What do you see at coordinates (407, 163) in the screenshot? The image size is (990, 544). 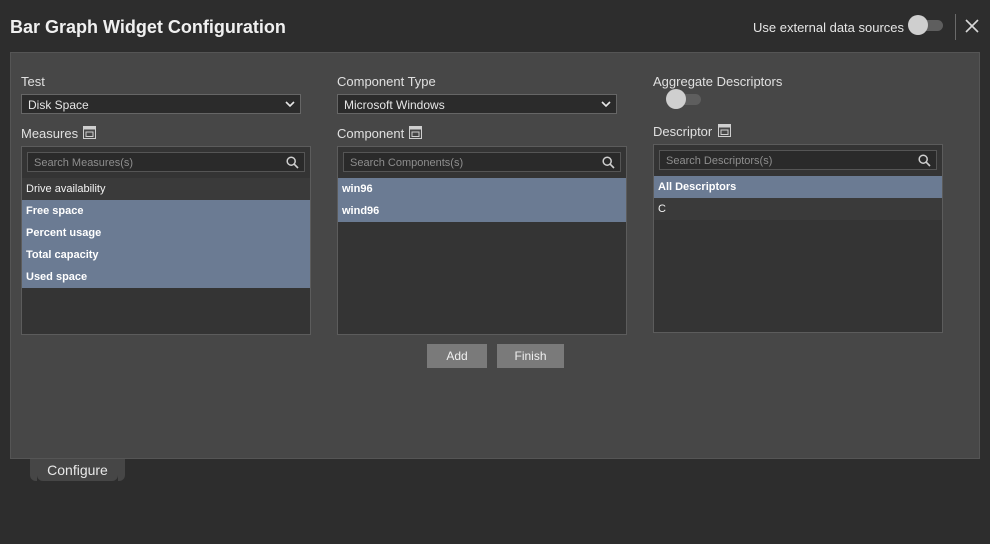 I see `component-search-placeholder: Search Components(s)` at bounding box center [407, 163].